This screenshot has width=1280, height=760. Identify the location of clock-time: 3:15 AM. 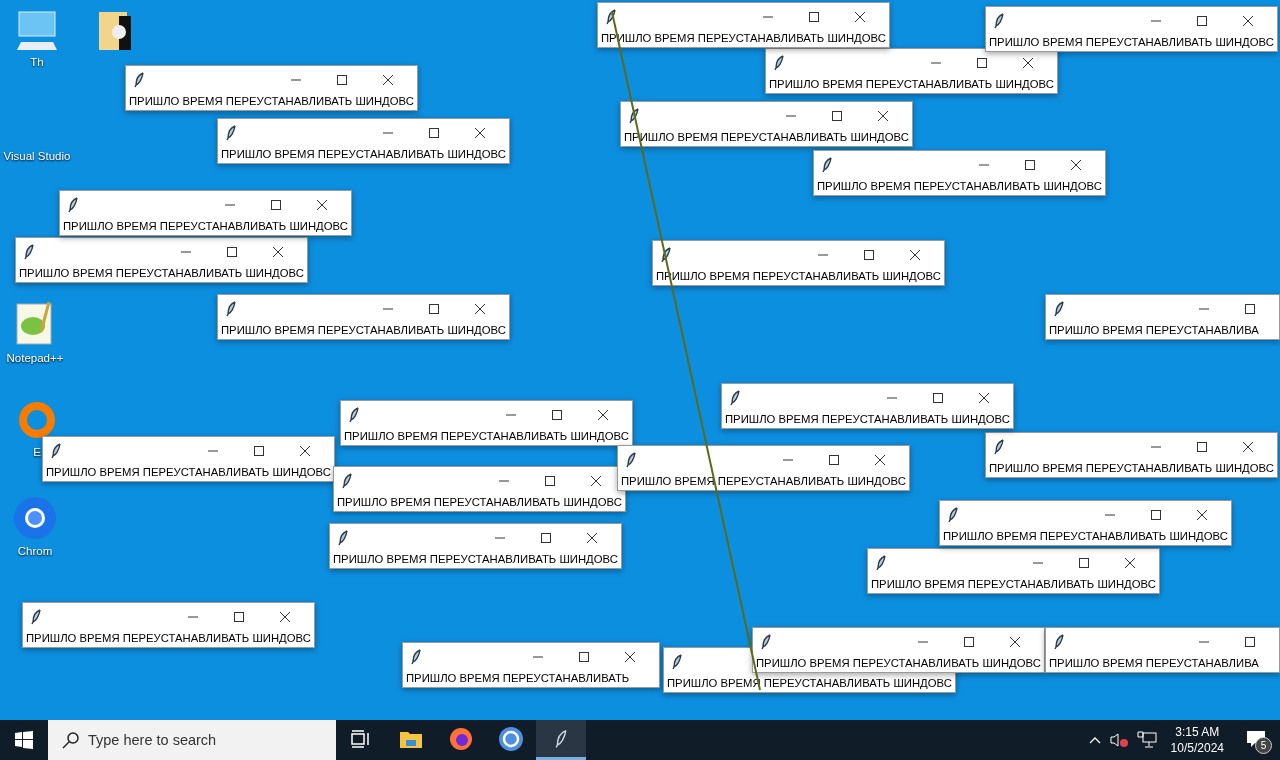
(1197, 732).